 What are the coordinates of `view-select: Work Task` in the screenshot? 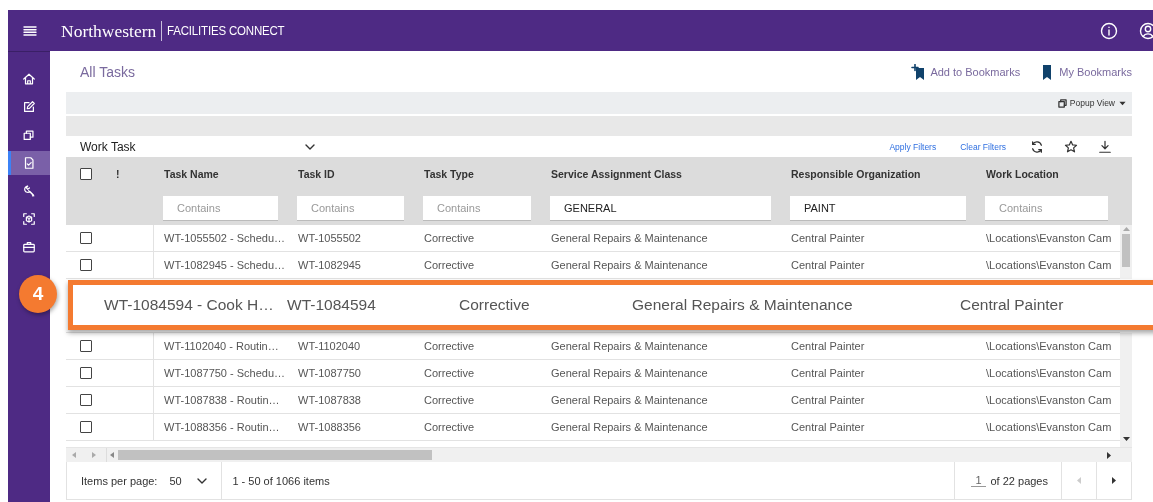 It's located at (197, 146).